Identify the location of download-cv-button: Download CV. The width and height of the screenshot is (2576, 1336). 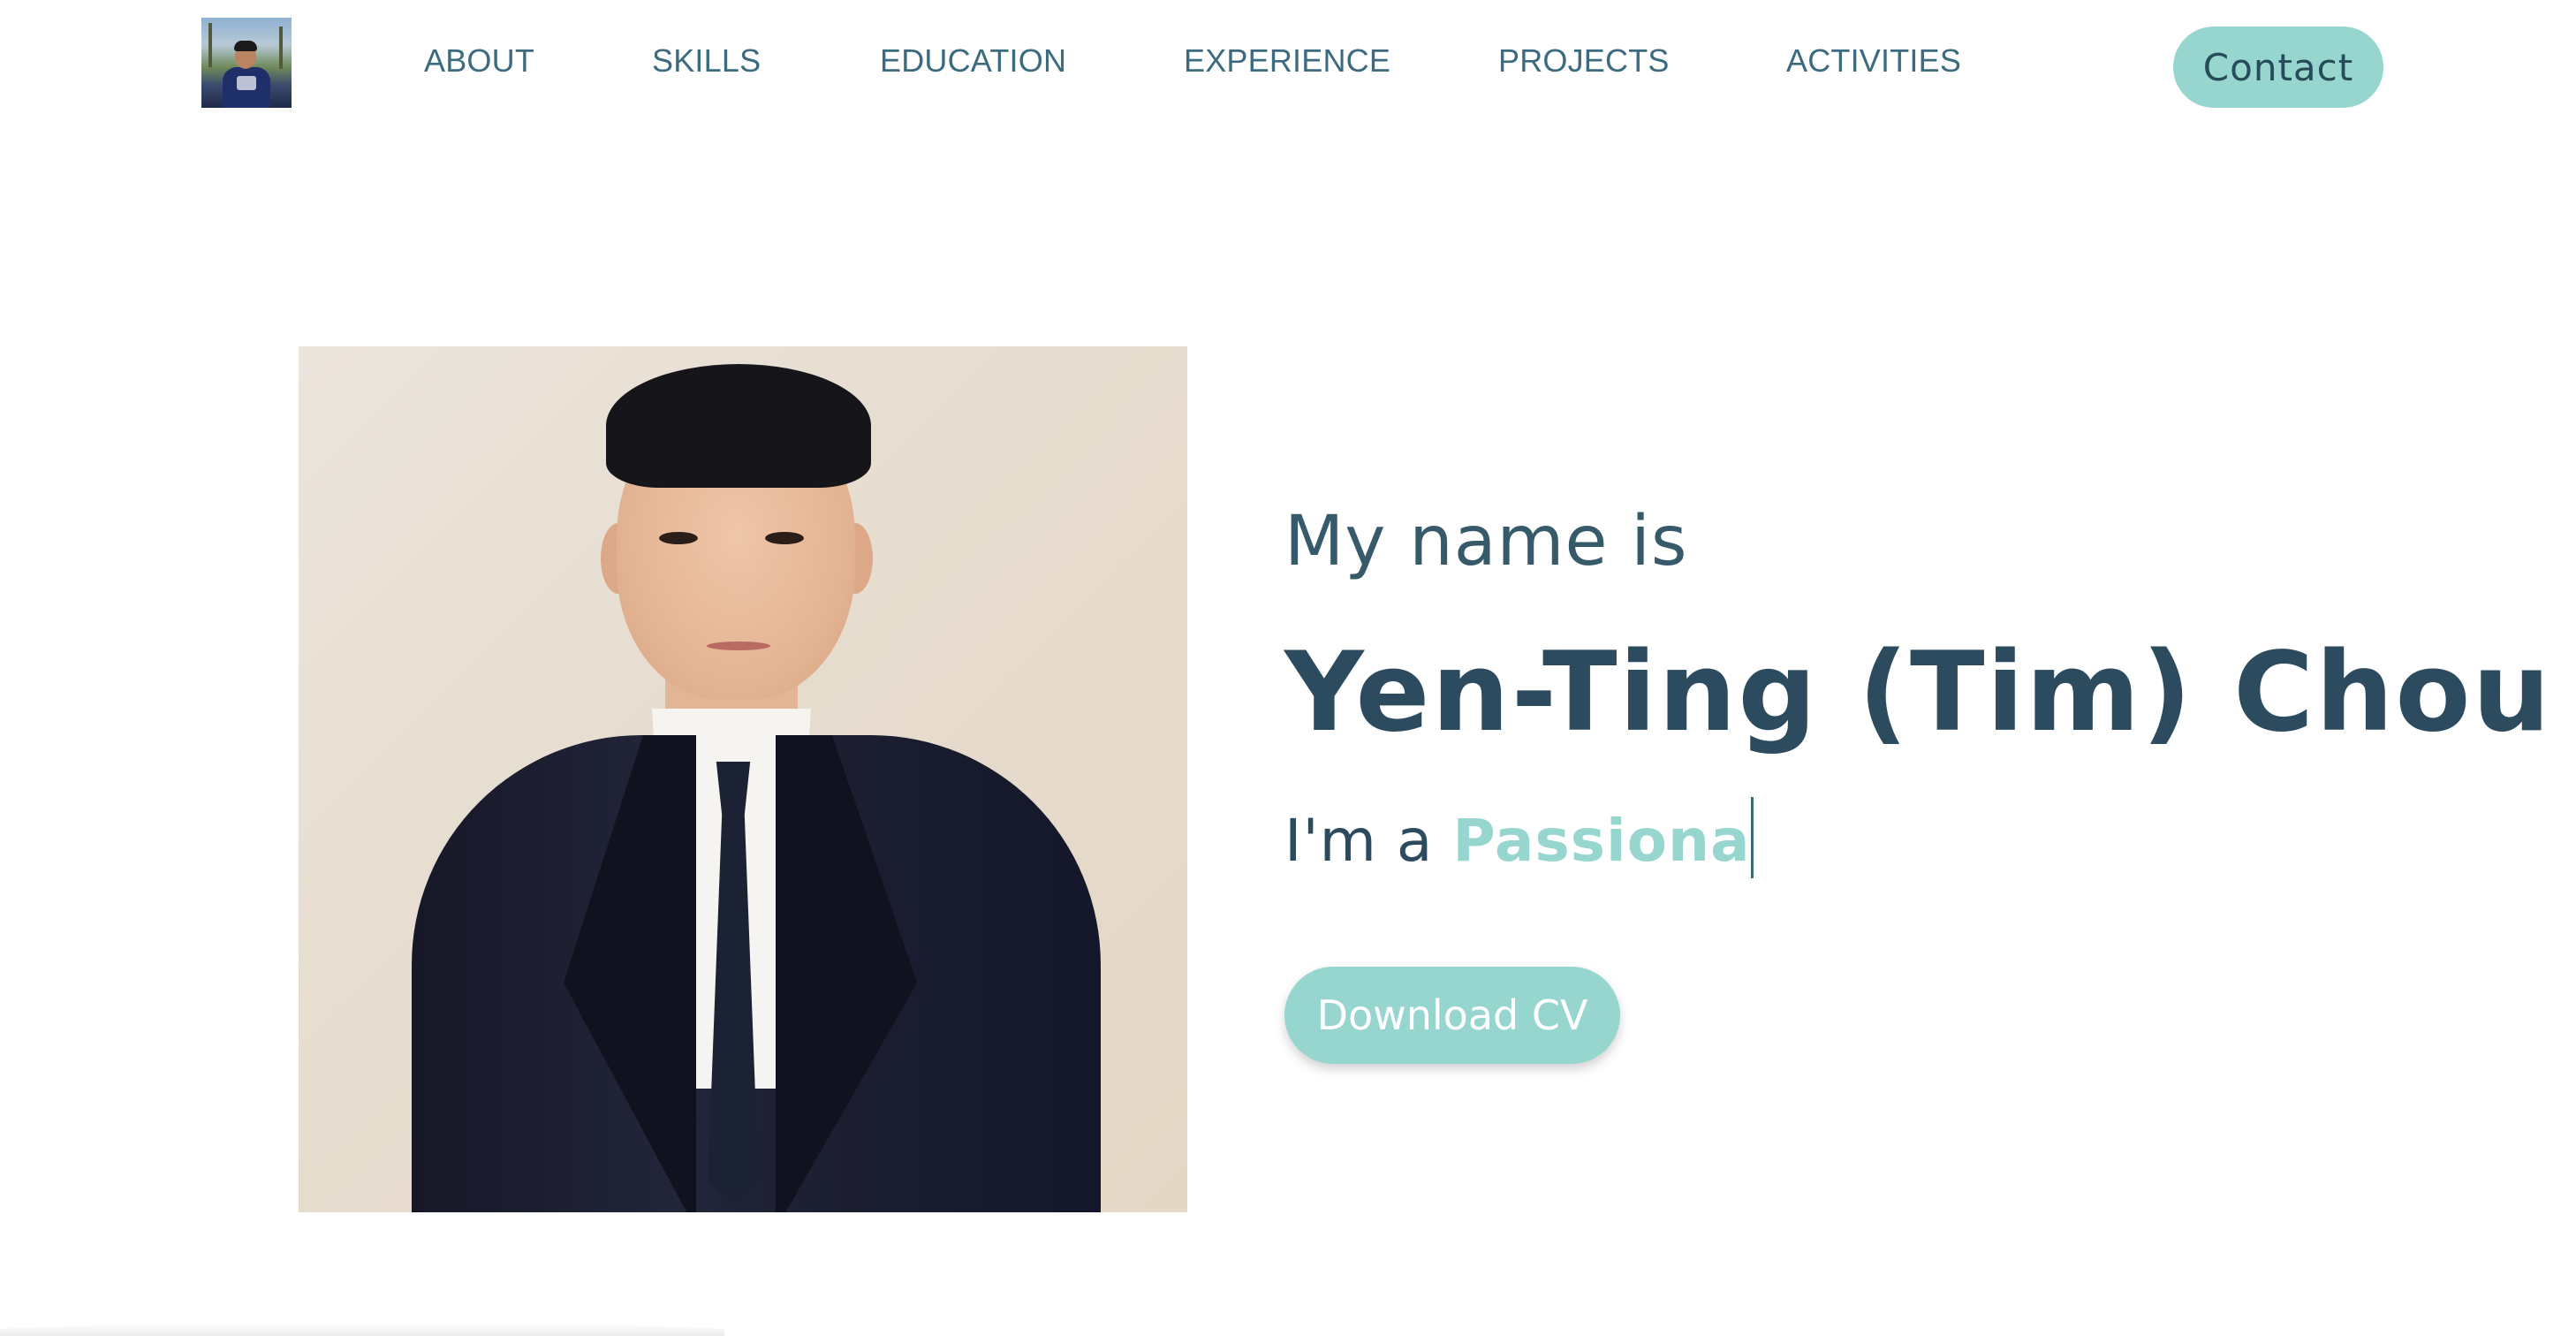
(1452, 1015).